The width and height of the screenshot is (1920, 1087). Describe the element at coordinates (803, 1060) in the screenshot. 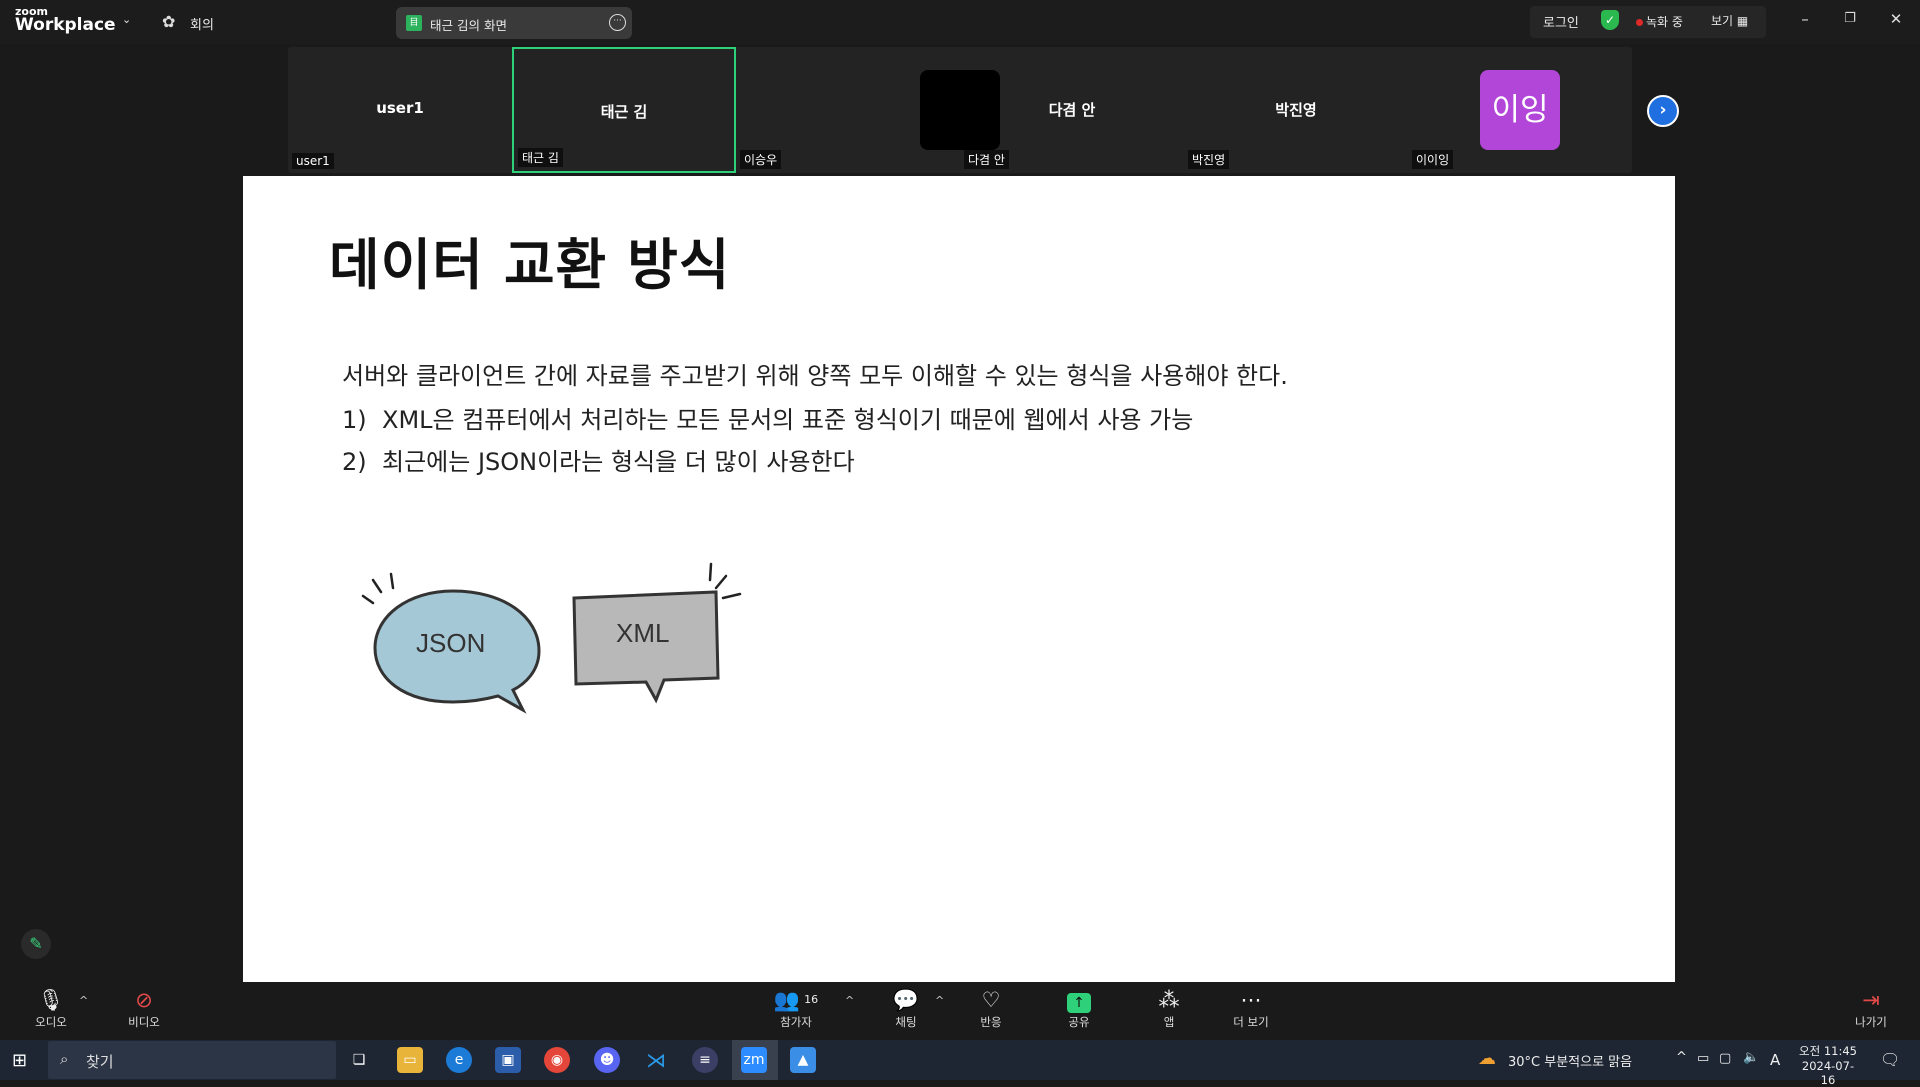

I see `photos-icon: ▲` at that location.